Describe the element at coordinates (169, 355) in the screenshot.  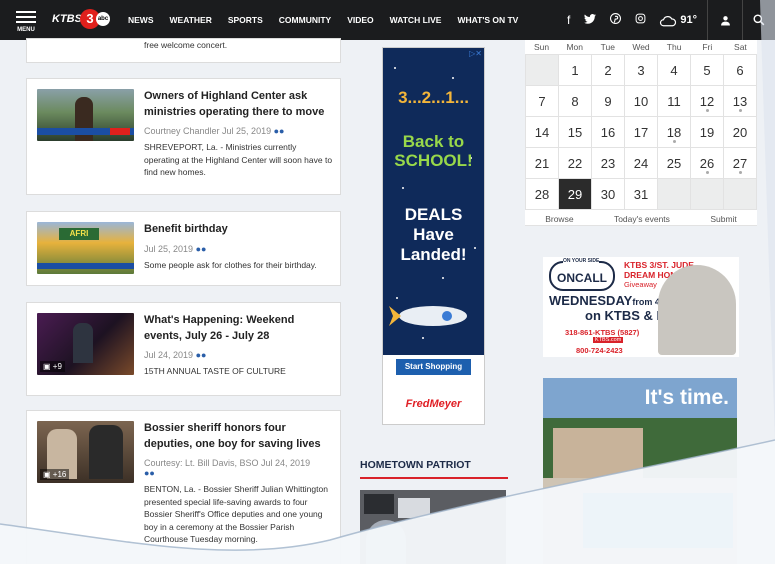
I see `article-meta-text: Jul 24, 2019` at that location.